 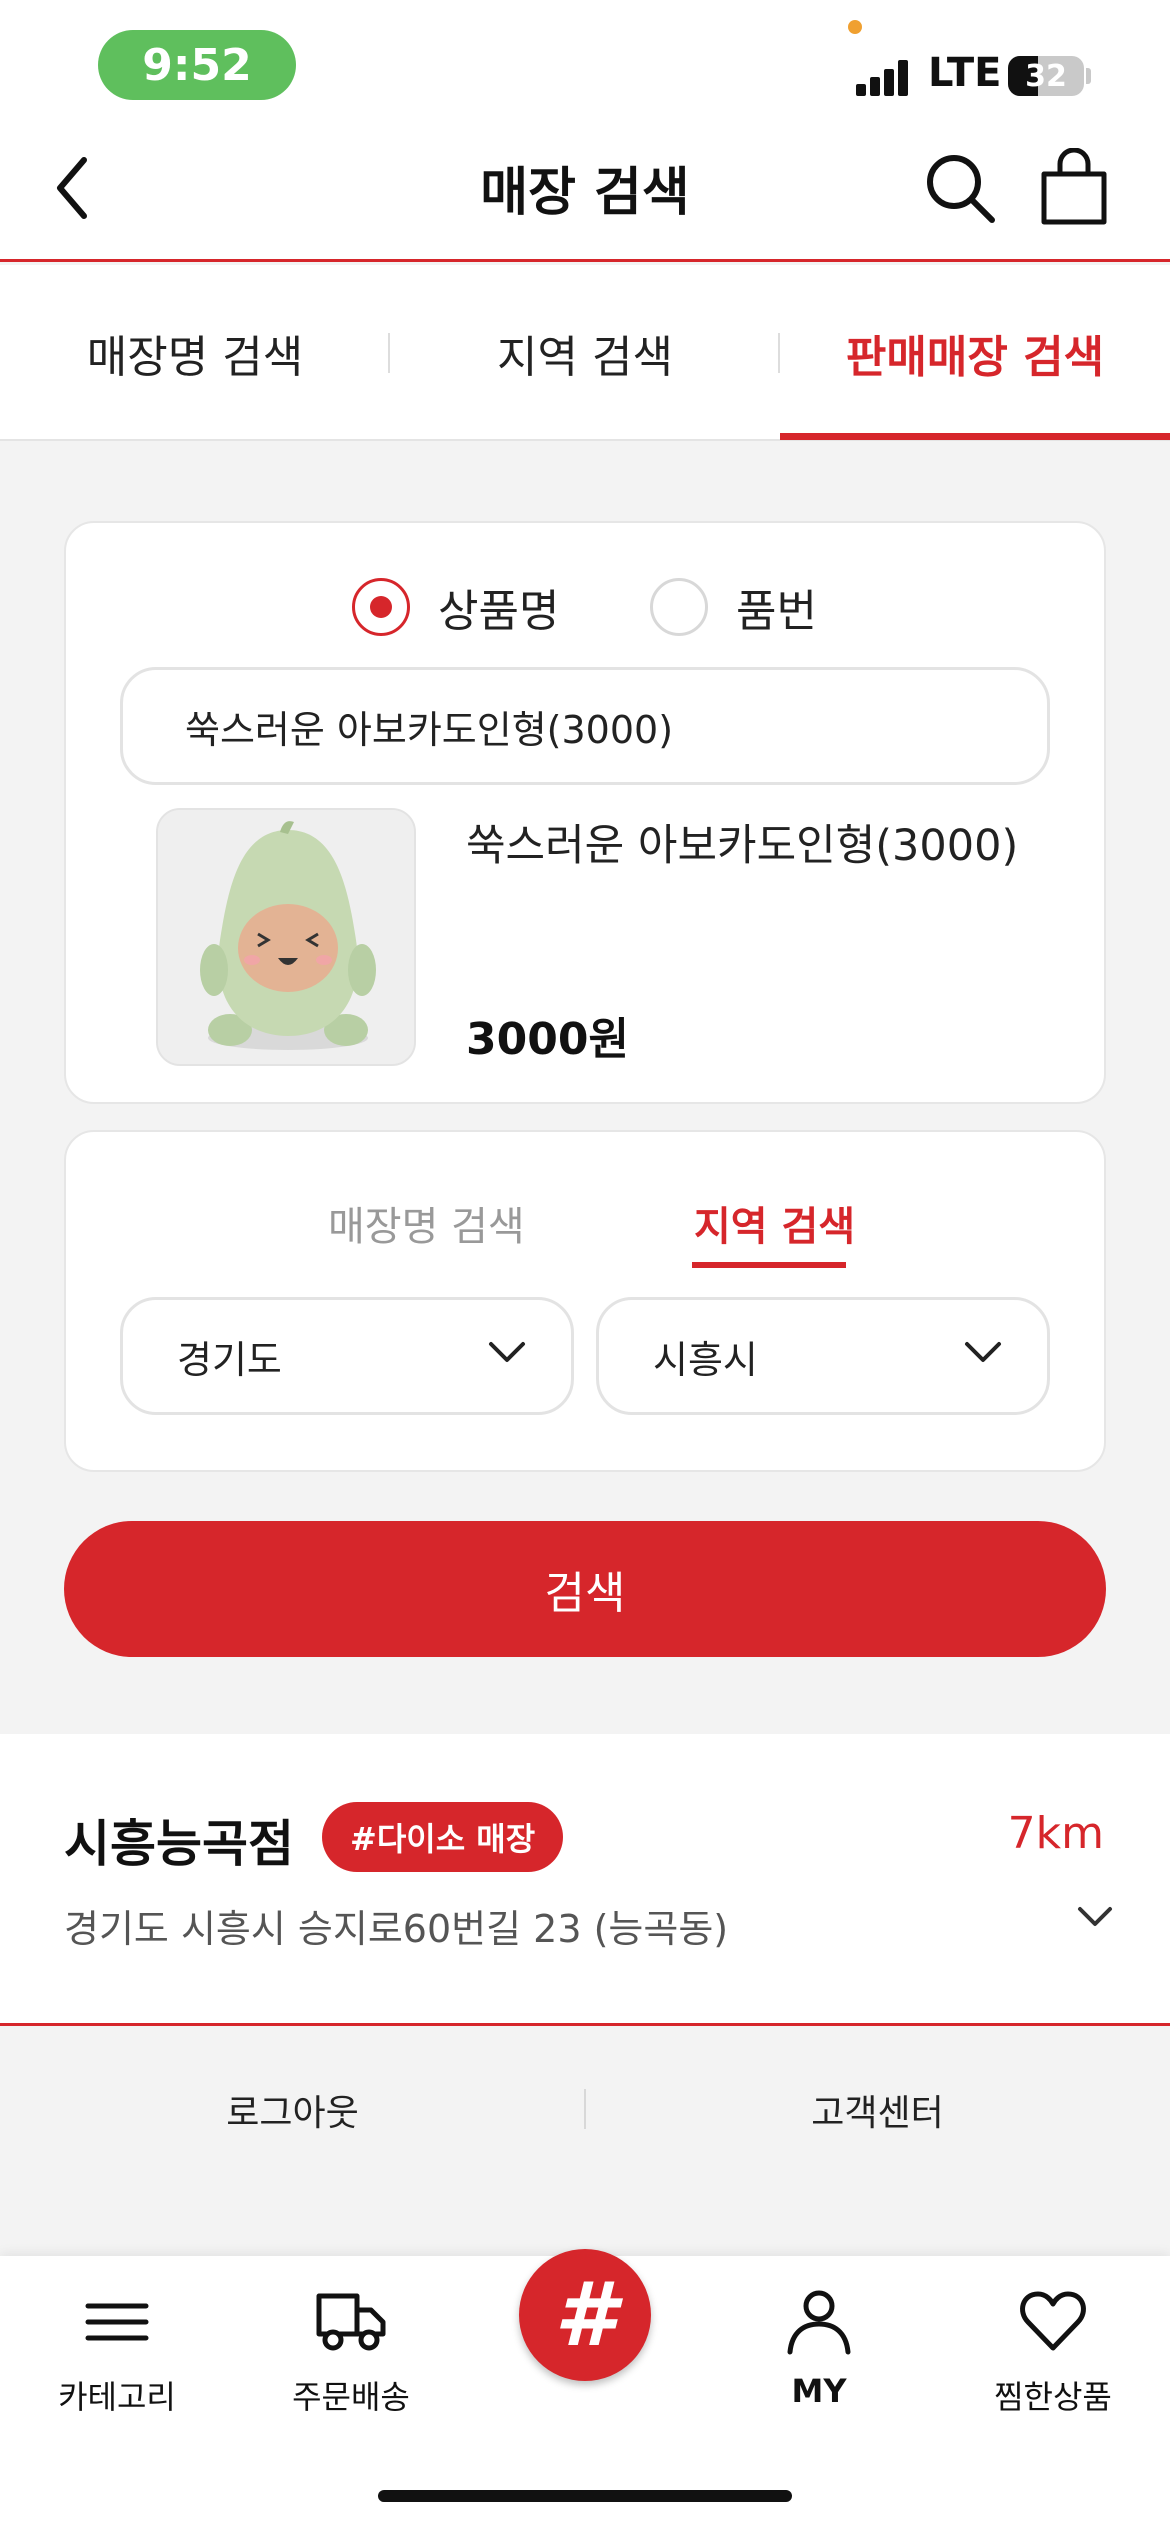 What do you see at coordinates (443, 1837) in the screenshot?
I see `store-badge: #다이소 매장` at bounding box center [443, 1837].